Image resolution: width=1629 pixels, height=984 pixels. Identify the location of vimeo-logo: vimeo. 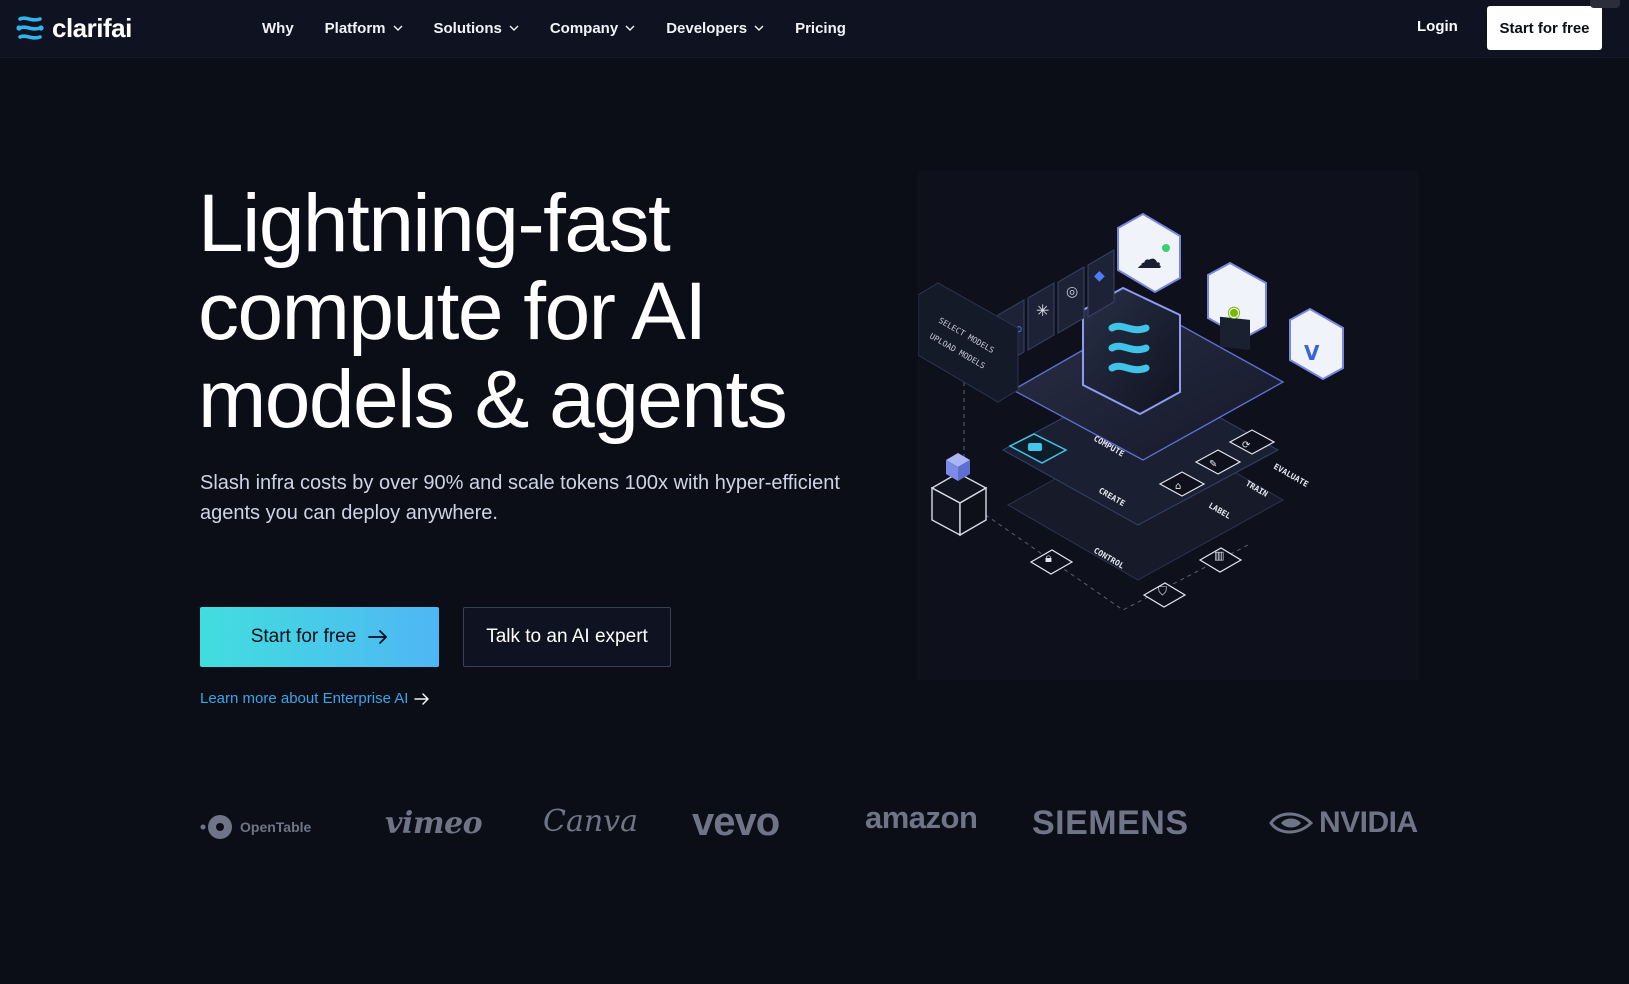
(434, 823).